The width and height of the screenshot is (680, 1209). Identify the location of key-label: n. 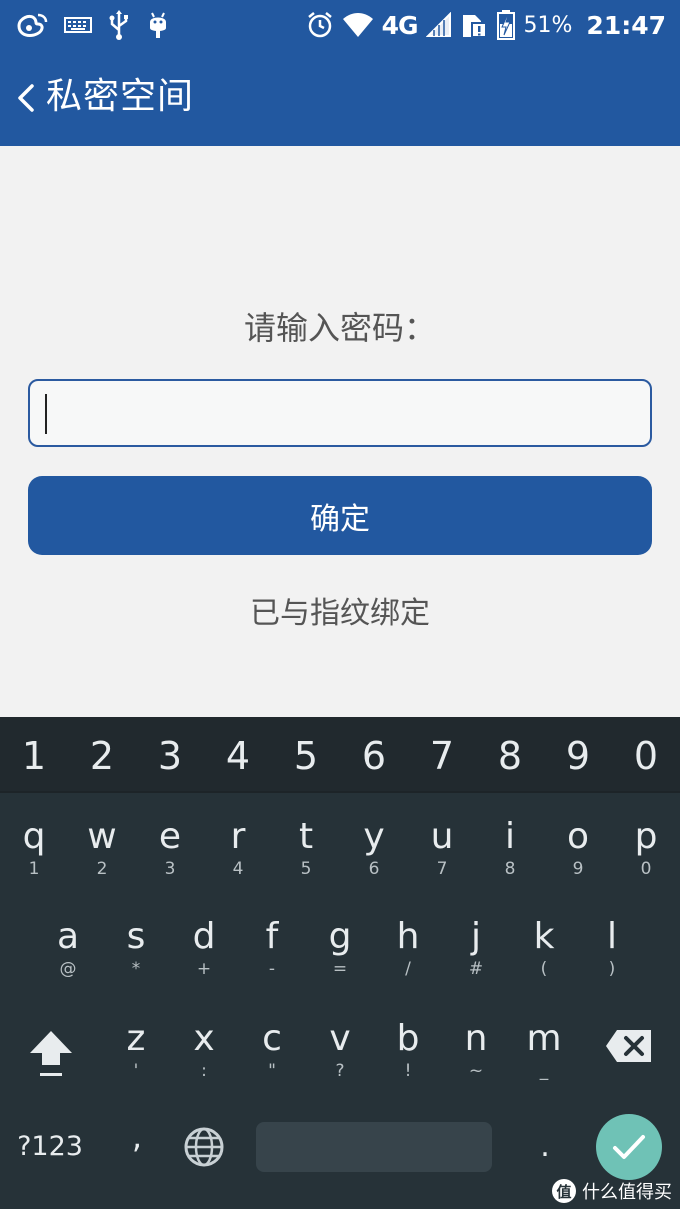
(476, 1038).